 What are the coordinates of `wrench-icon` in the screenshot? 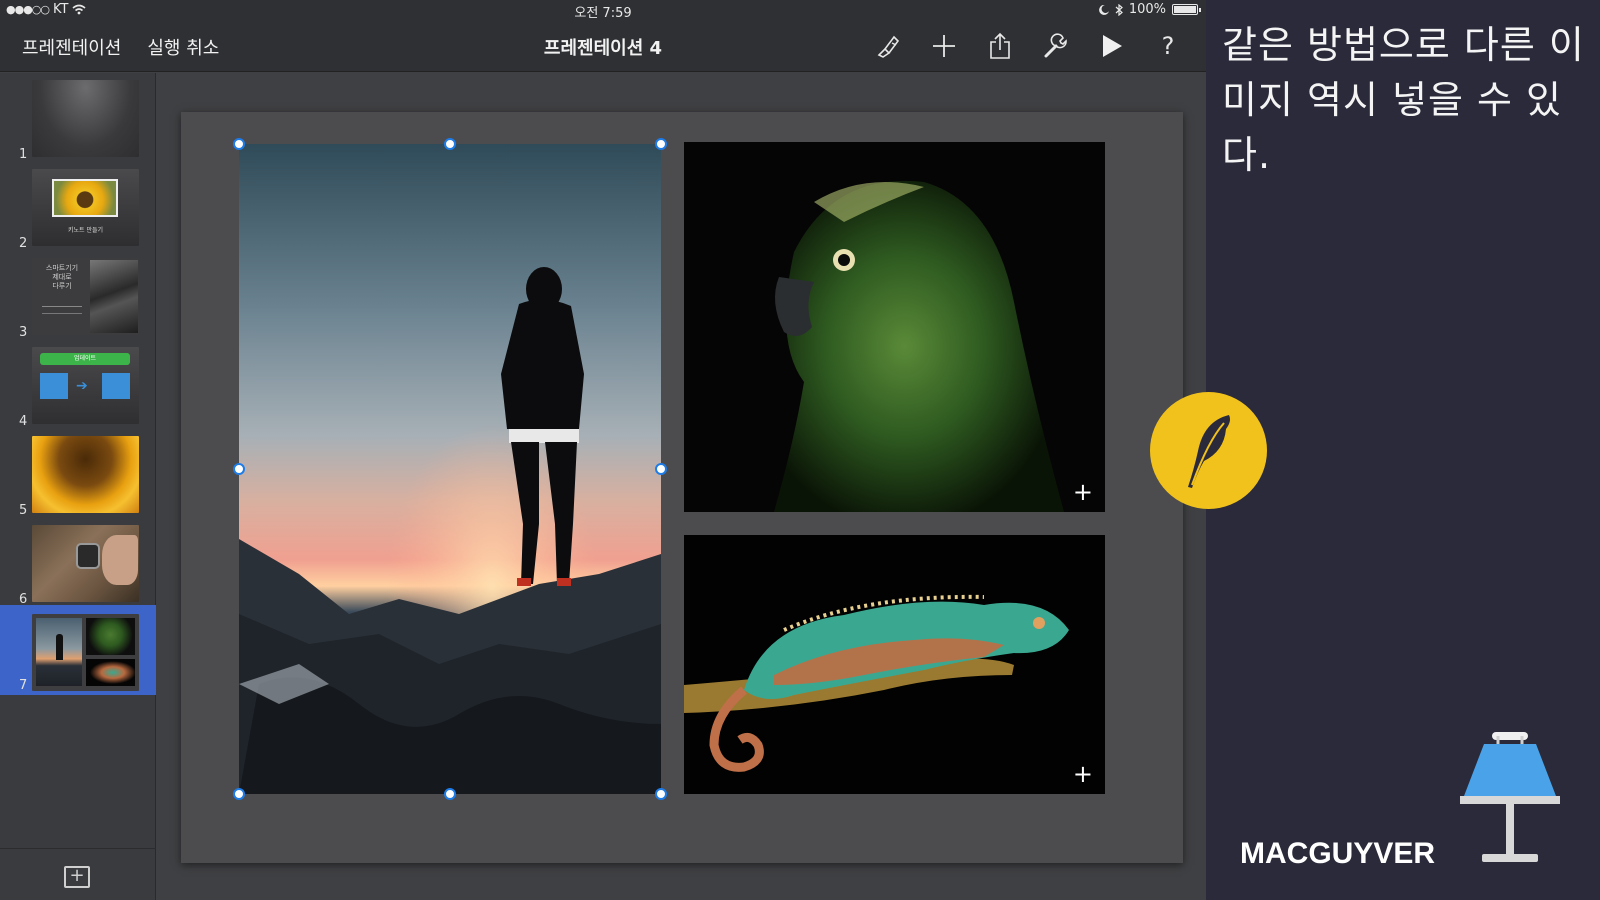 It's located at (1055, 45).